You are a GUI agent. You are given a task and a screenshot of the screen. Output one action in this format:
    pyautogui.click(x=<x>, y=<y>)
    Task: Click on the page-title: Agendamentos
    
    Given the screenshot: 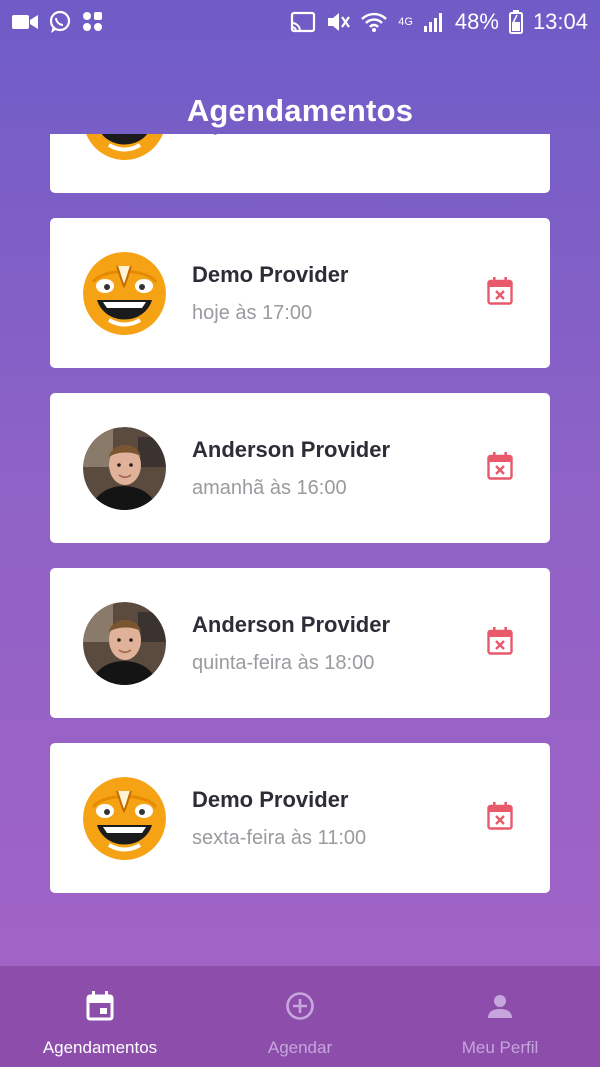 What is the action you would take?
    pyautogui.click(x=300, y=110)
    